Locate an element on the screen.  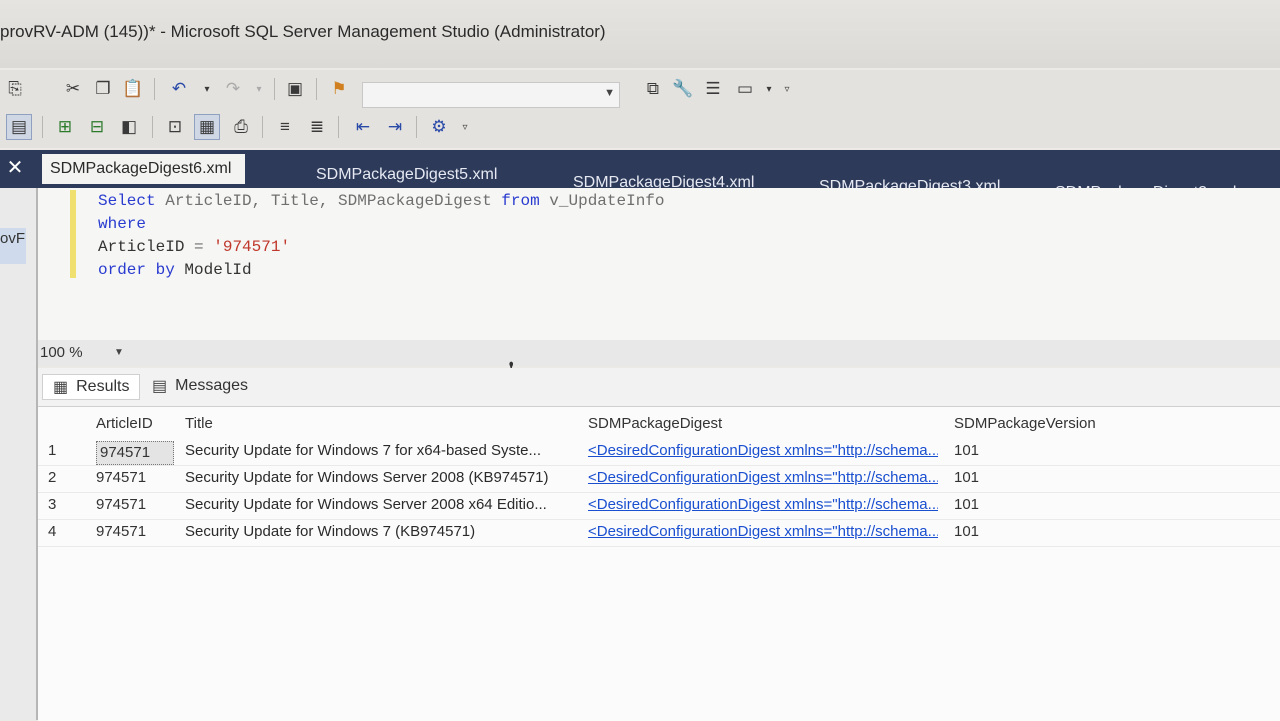
tab-sdmpackagedigest5: SDMPackageDigest5.xml is located at coordinates (406, 175).